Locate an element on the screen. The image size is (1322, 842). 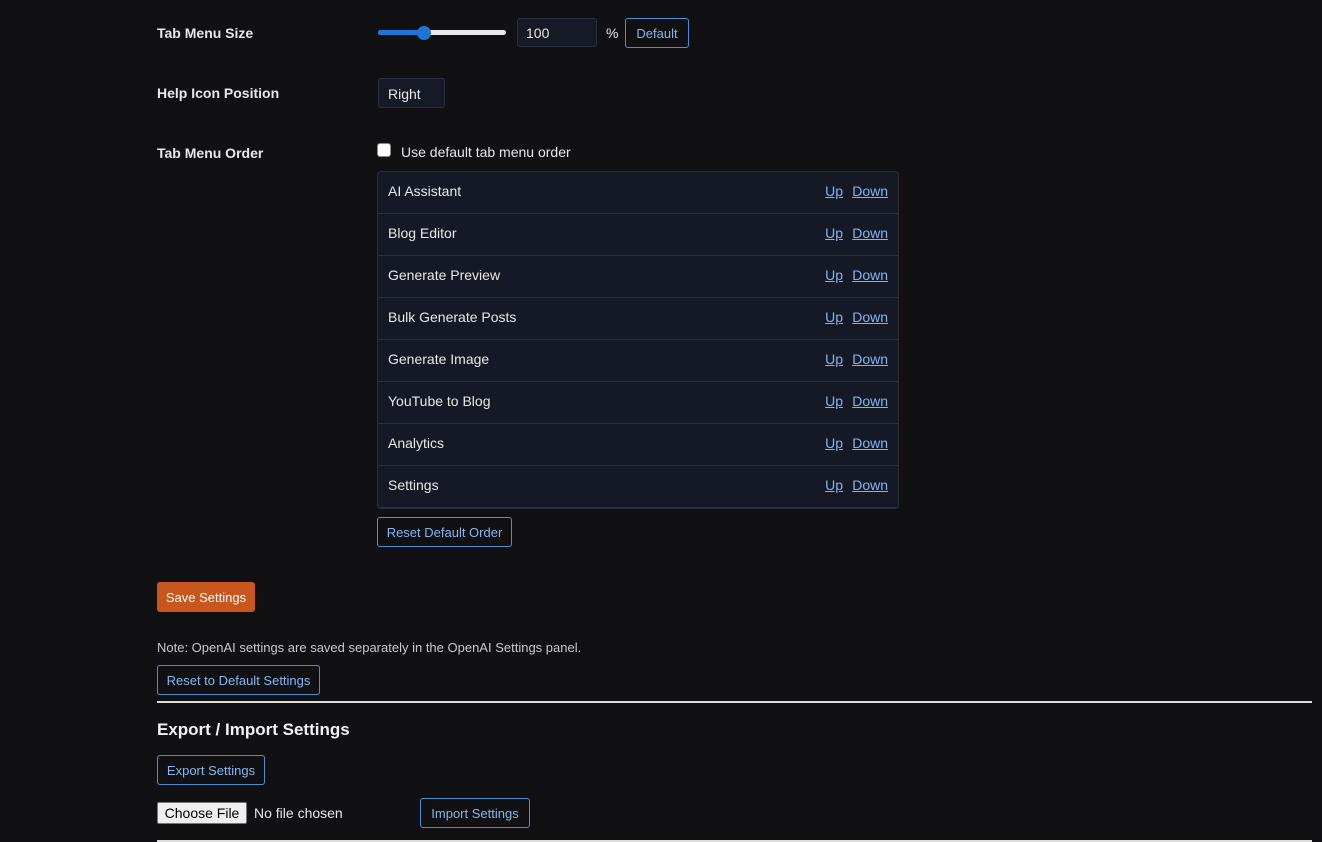
list-item: Generate Image Up Down is located at coordinates (638, 361).